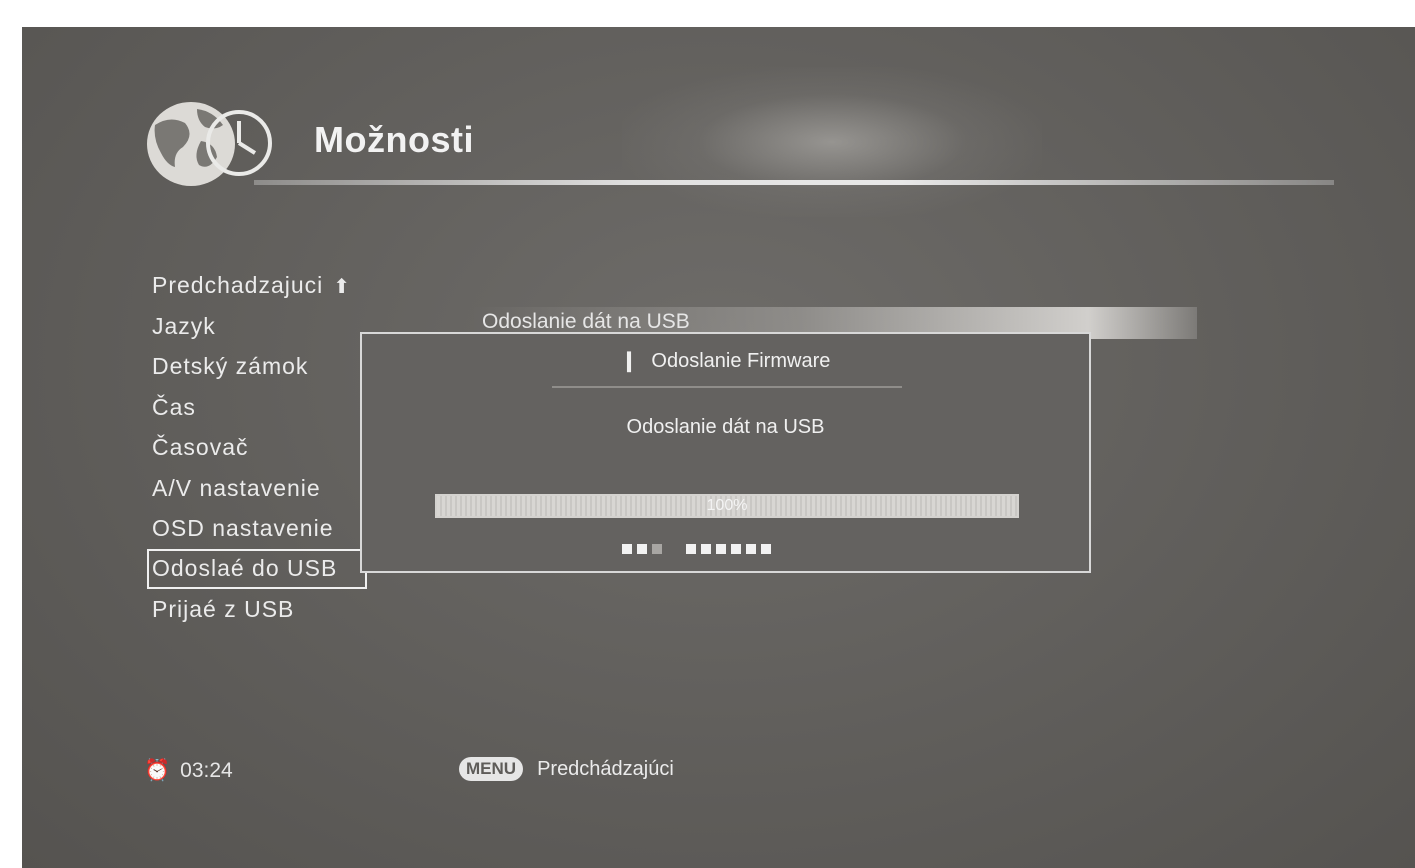 The width and height of the screenshot is (1415, 868). What do you see at coordinates (674, 549) in the screenshot?
I see `loading-gap` at bounding box center [674, 549].